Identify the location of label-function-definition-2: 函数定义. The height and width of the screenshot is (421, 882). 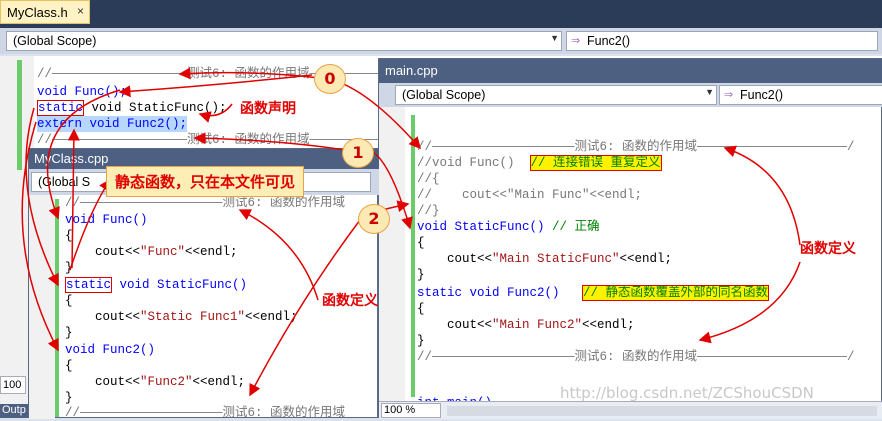
(828, 249).